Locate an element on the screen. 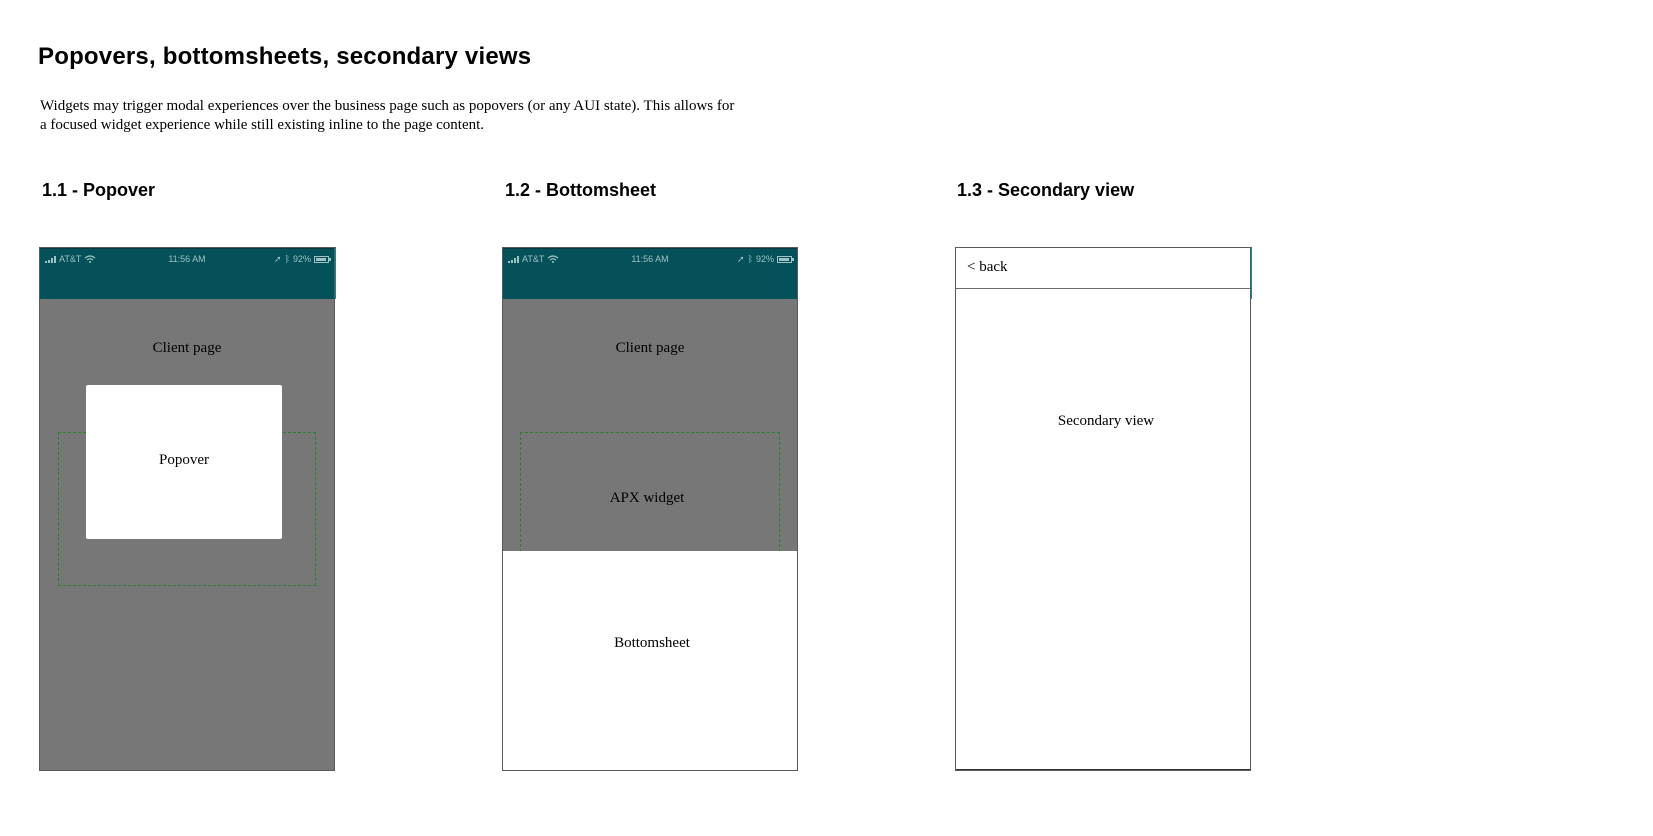 The height and width of the screenshot is (836, 1653). page-title: Popovers, bottomsheets, secondary views is located at coordinates (285, 56).